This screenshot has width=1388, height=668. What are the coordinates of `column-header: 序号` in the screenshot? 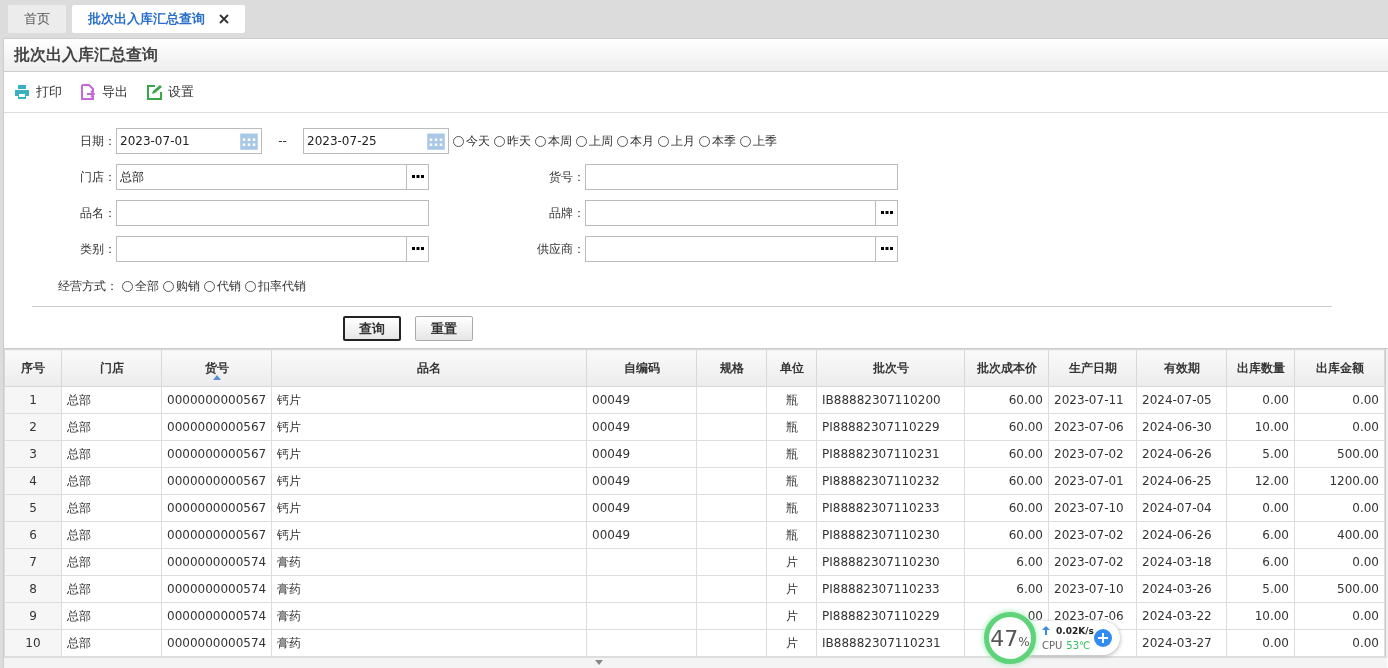 It's located at (33, 368).